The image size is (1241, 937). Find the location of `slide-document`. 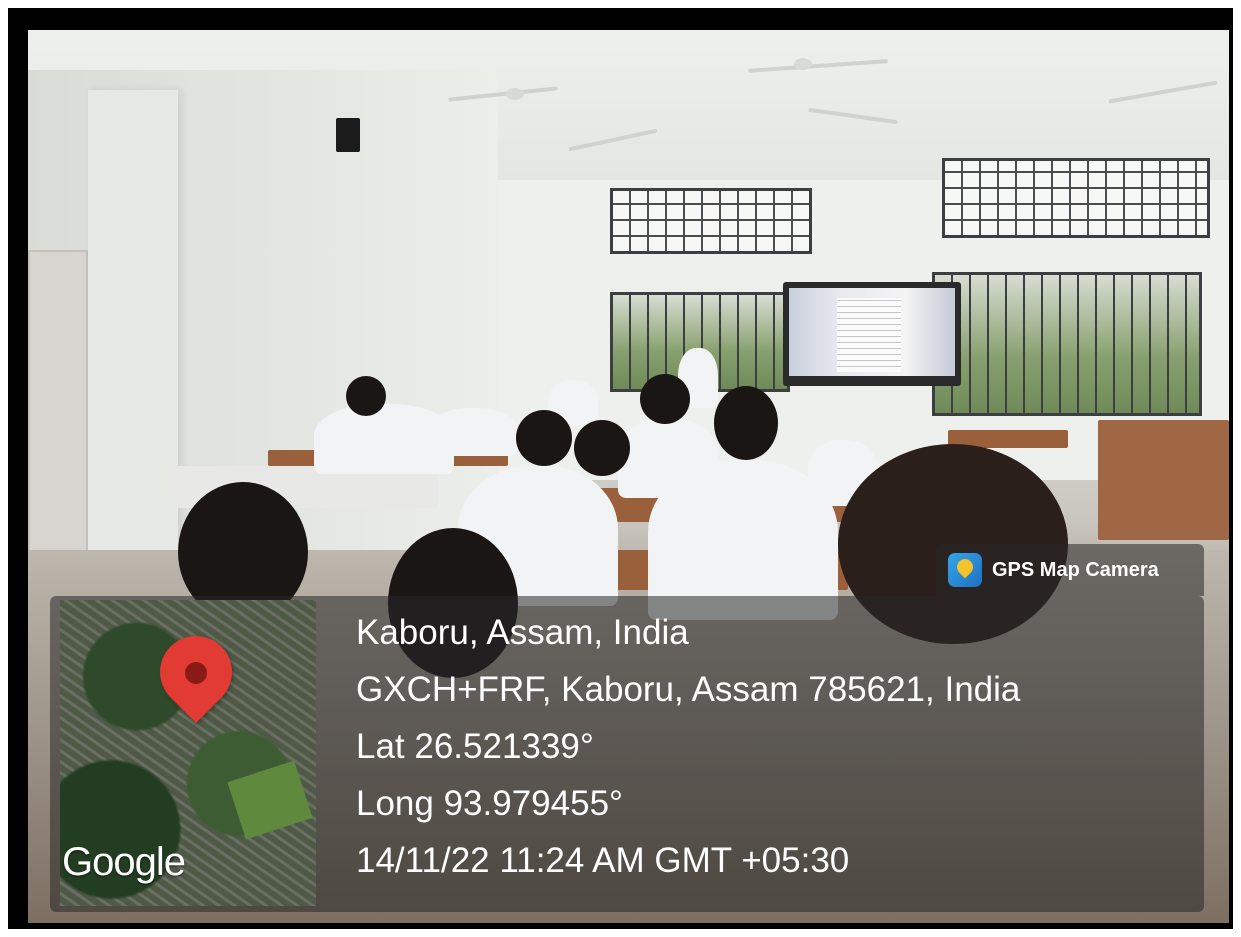

slide-document is located at coordinates (869, 335).